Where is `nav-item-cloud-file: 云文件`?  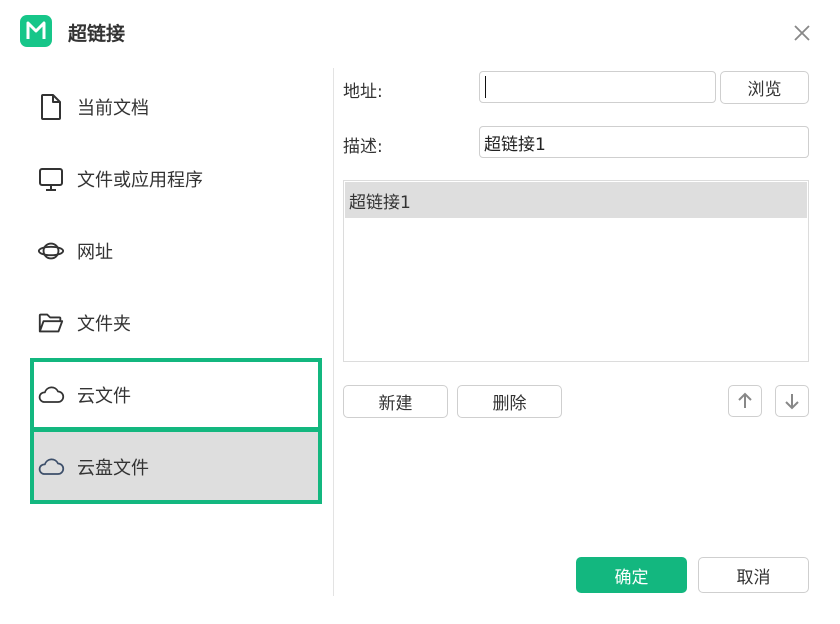 nav-item-cloud-file: 云文件 is located at coordinates (176, 395).